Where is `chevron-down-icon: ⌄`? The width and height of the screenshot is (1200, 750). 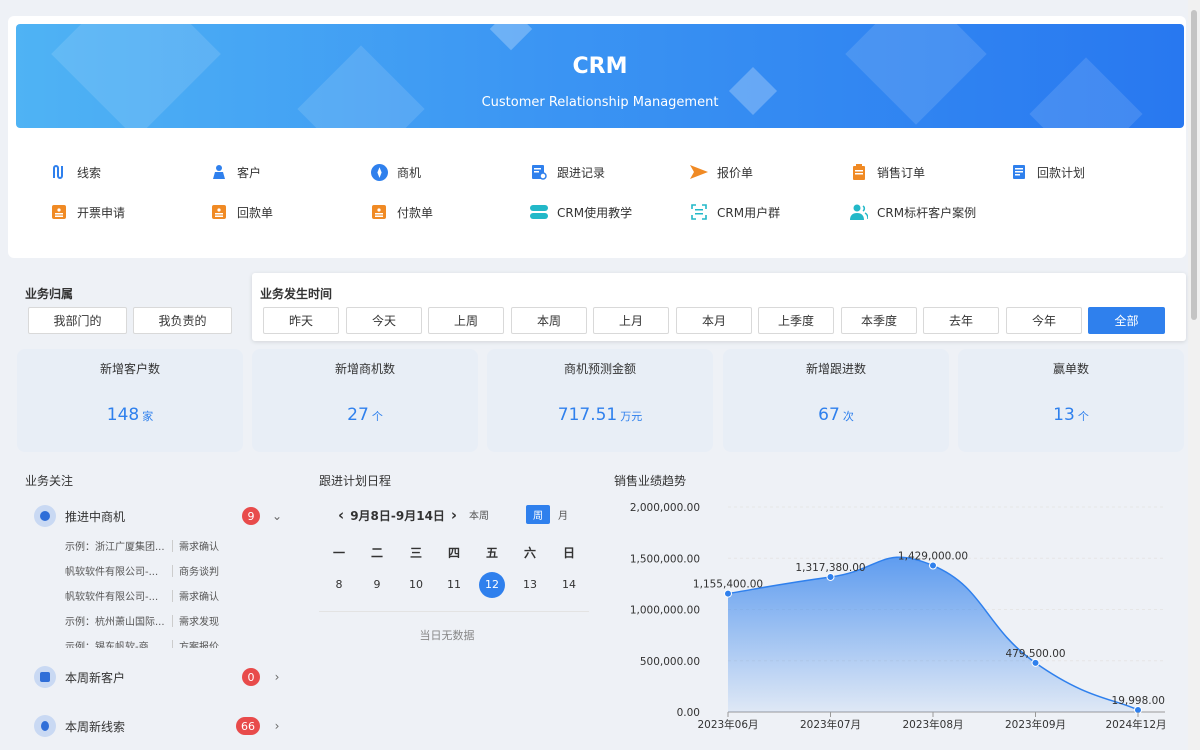 chevron-down-icon: ⌄ is located at coordinates (277, 516).